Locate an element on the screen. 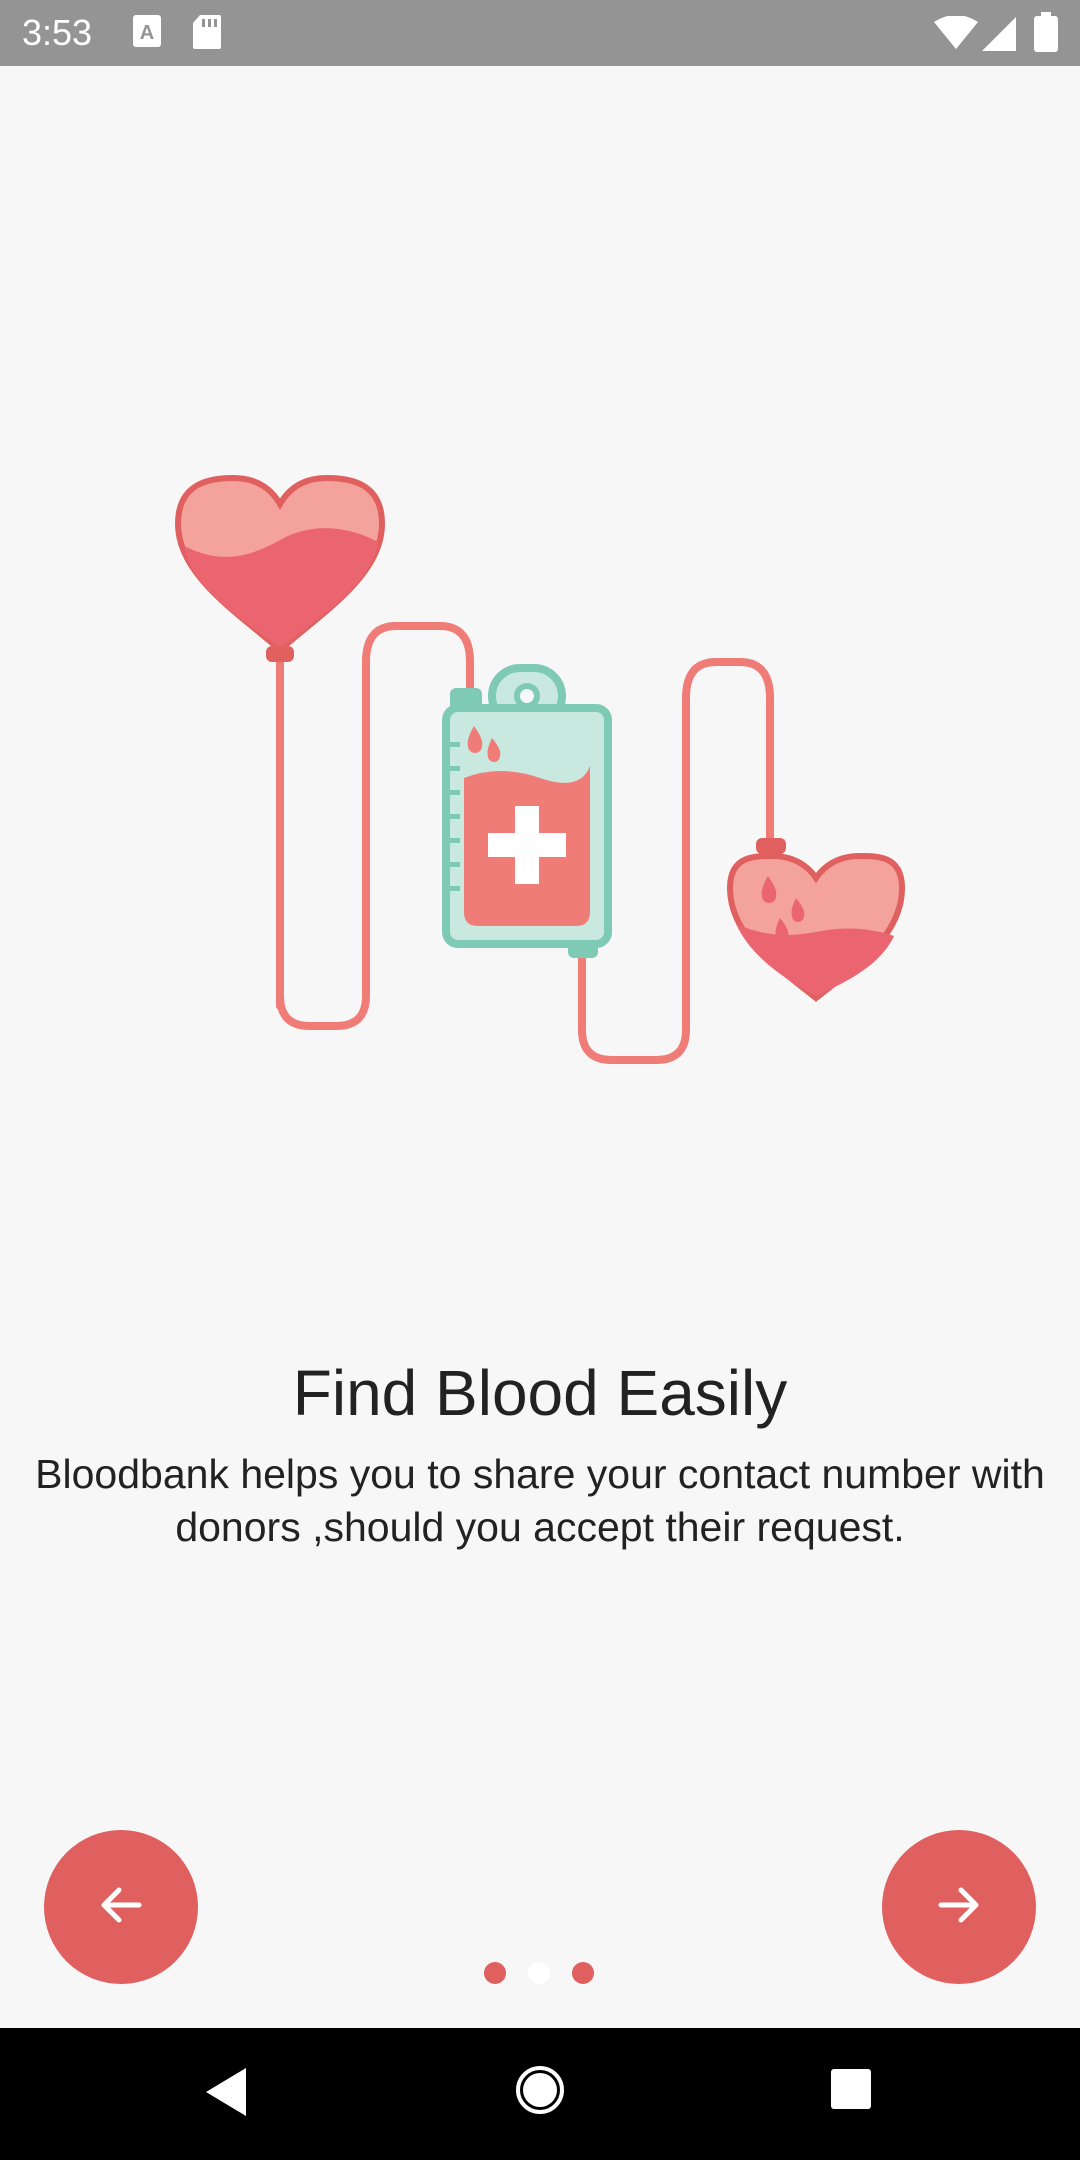 Image resolution: width=1080 pixels, height=2160 pixels. arrow-left-icon is located at coordinates (121, 1907).